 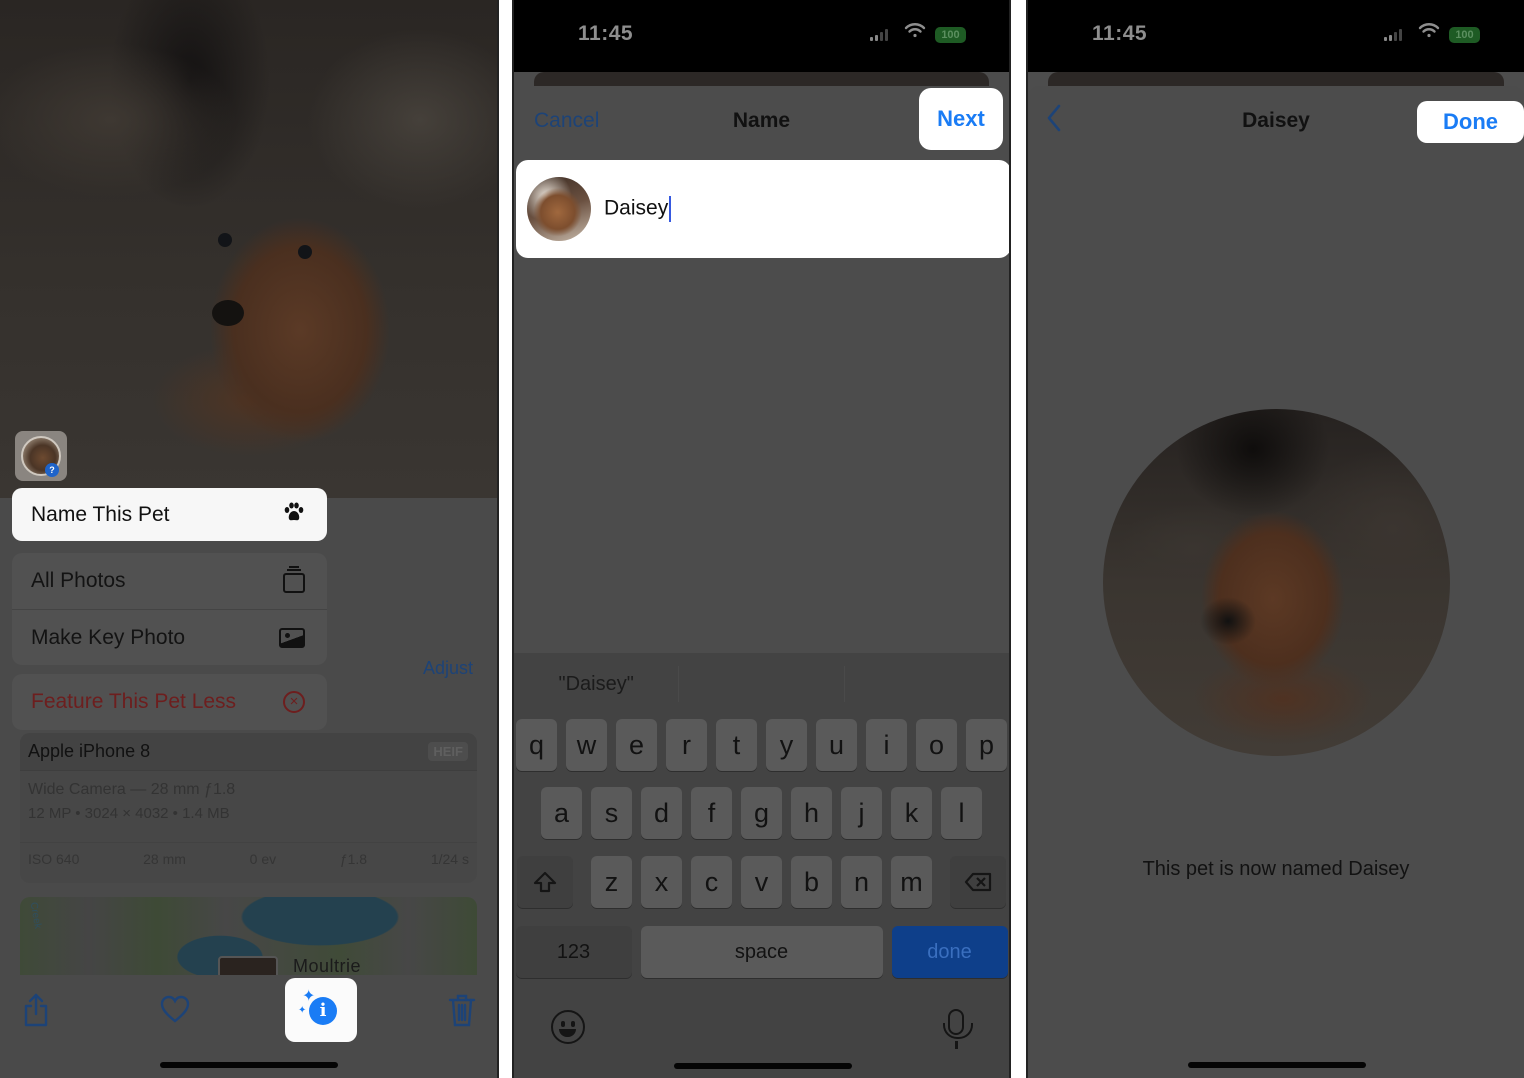 What do you see at coordinates (321, 1010) in the screenshot?
I see `info-button: ✦ ✦ i` at bounding box center [321, 1010].